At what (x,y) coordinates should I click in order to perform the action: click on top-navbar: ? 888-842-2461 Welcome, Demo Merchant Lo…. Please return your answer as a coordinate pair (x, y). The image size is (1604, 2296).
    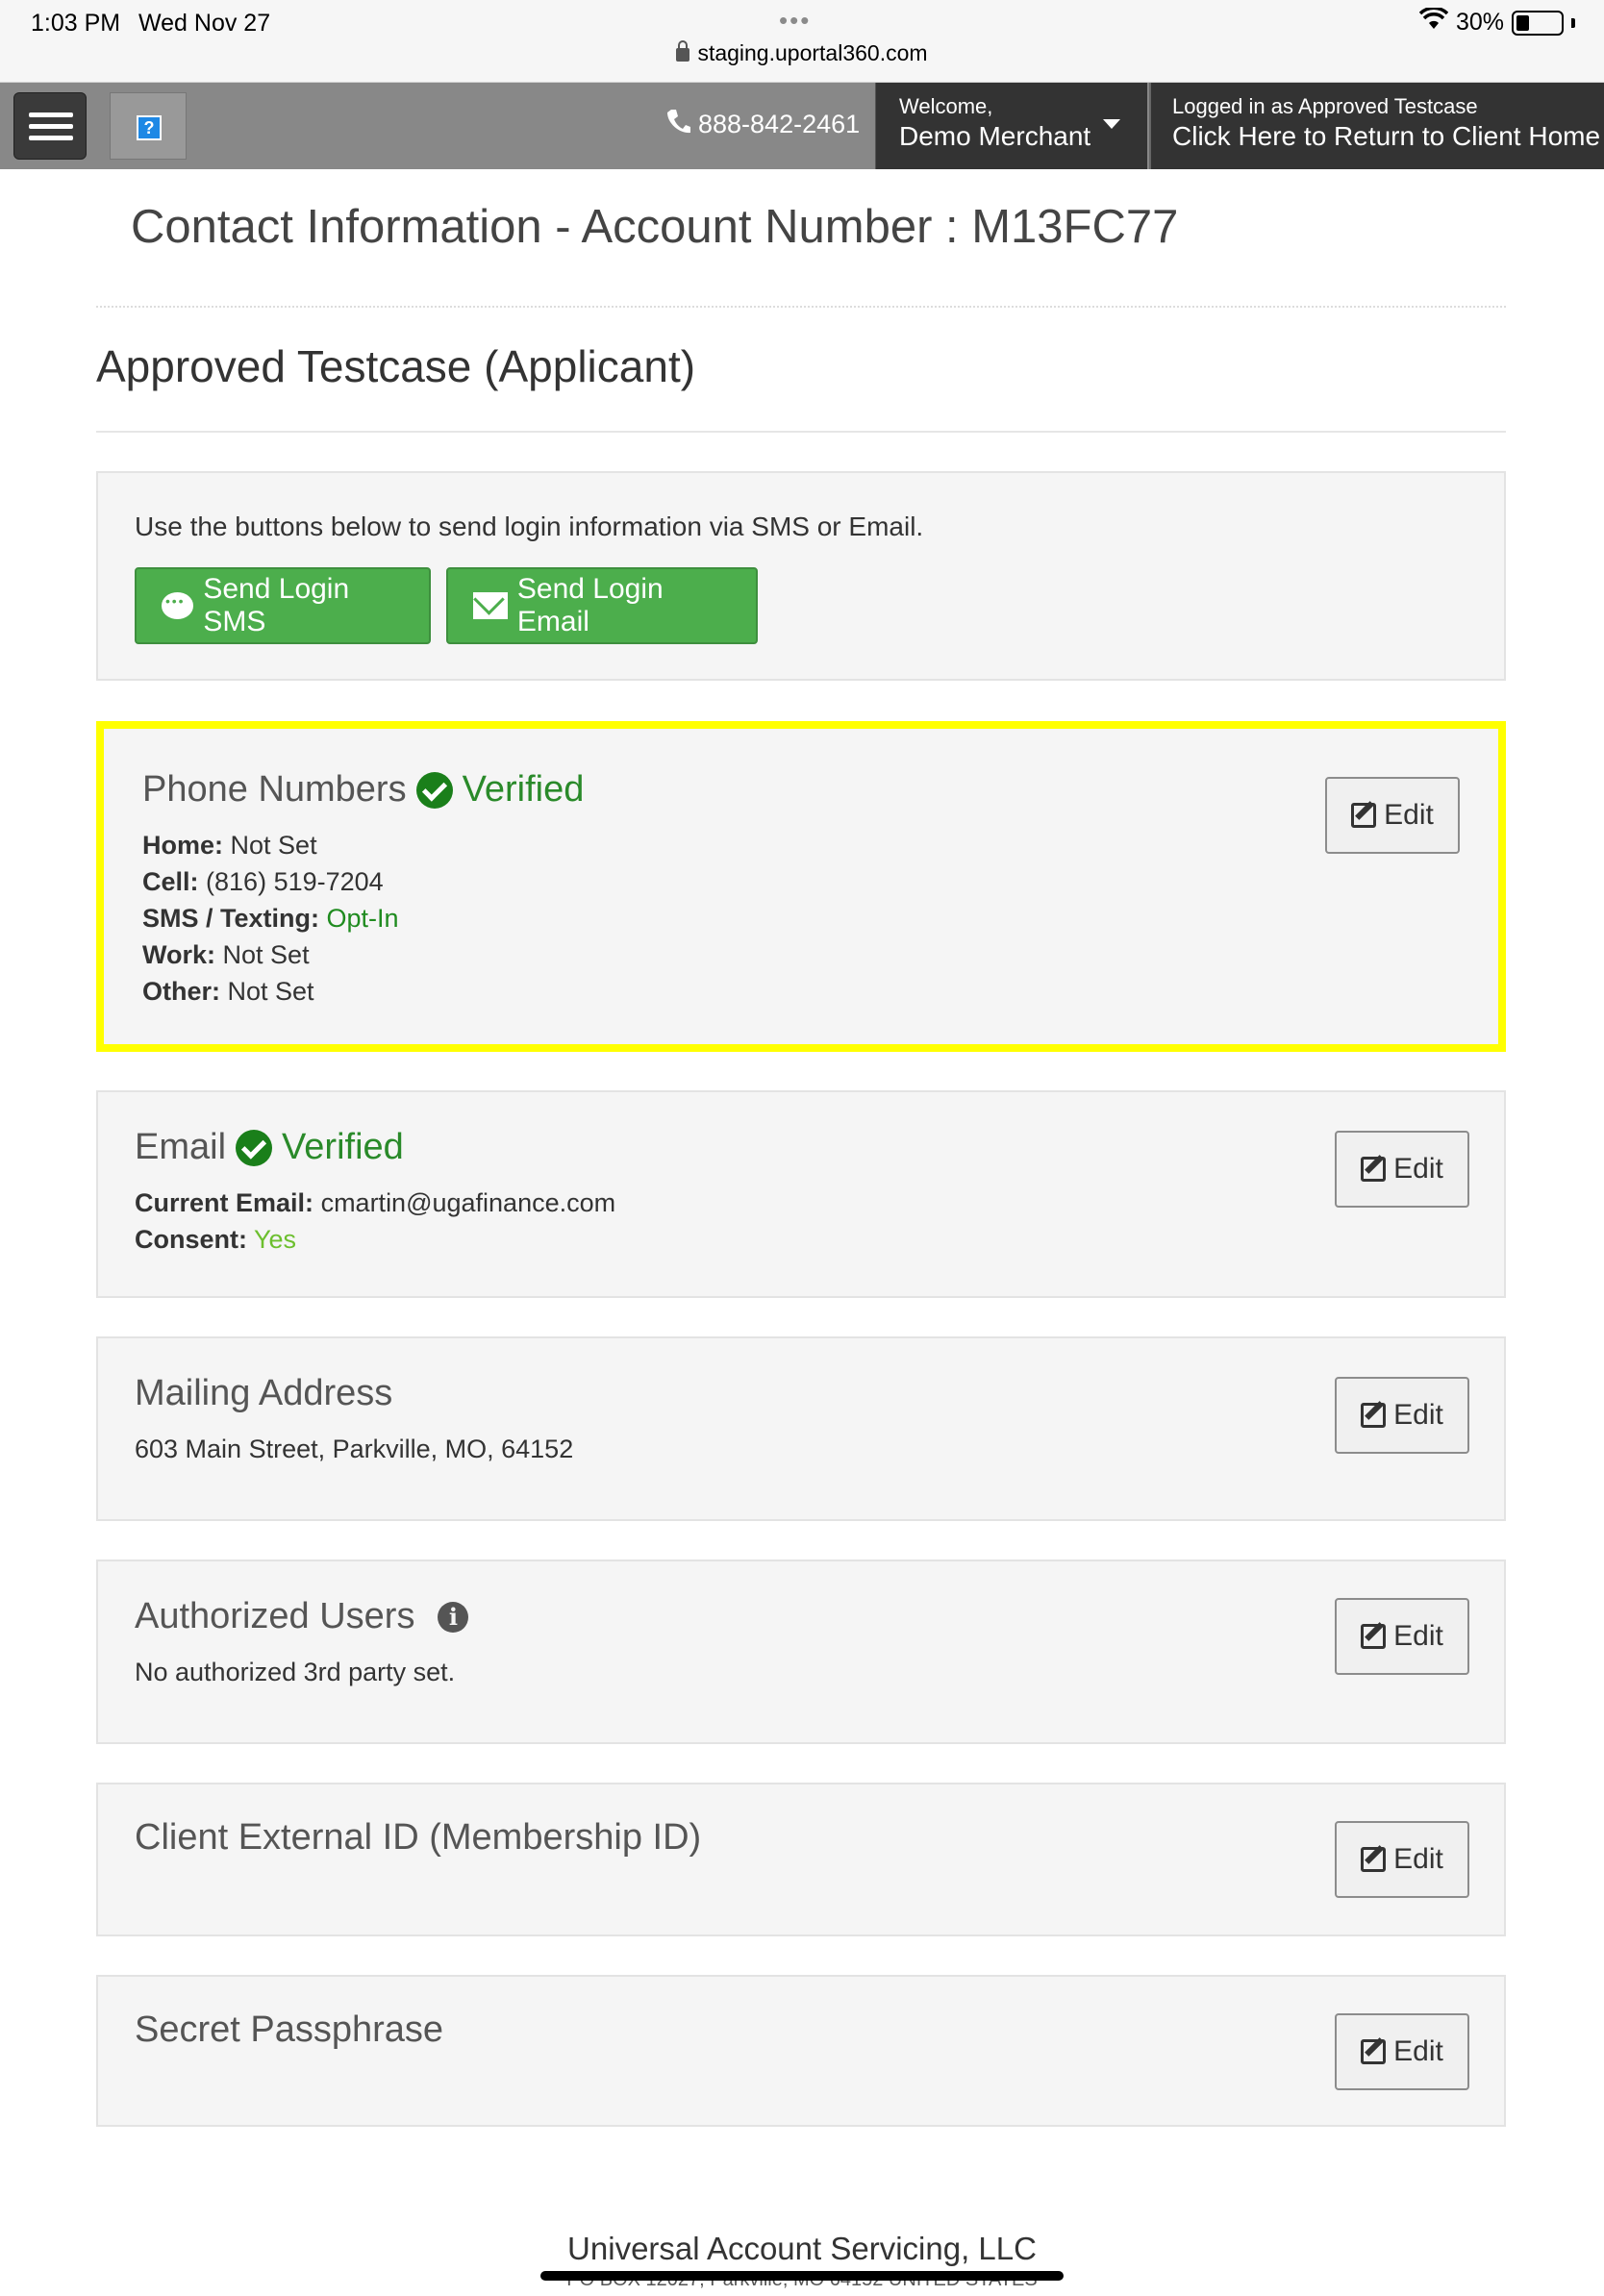
    Looking at the image, I should click on (802, 126).